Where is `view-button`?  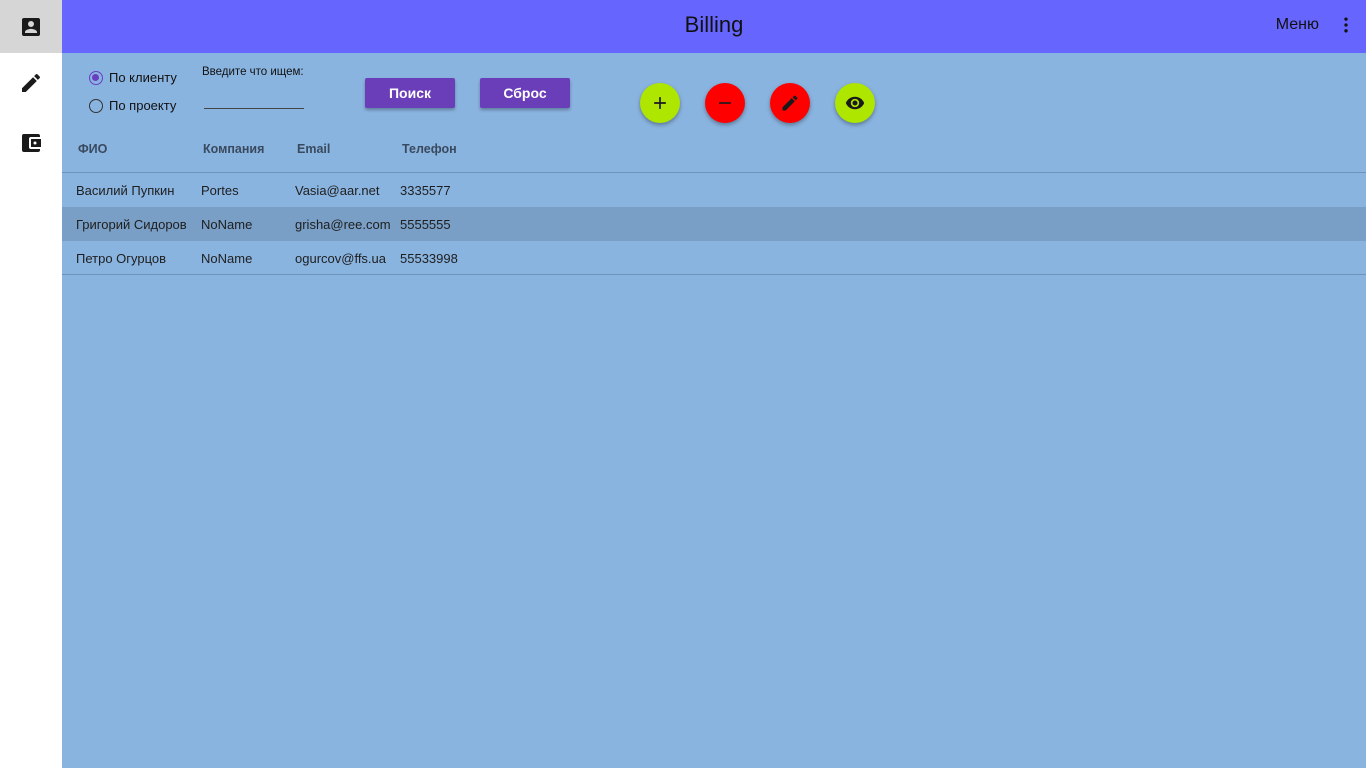
view-button is located at coordinates (855, 103).